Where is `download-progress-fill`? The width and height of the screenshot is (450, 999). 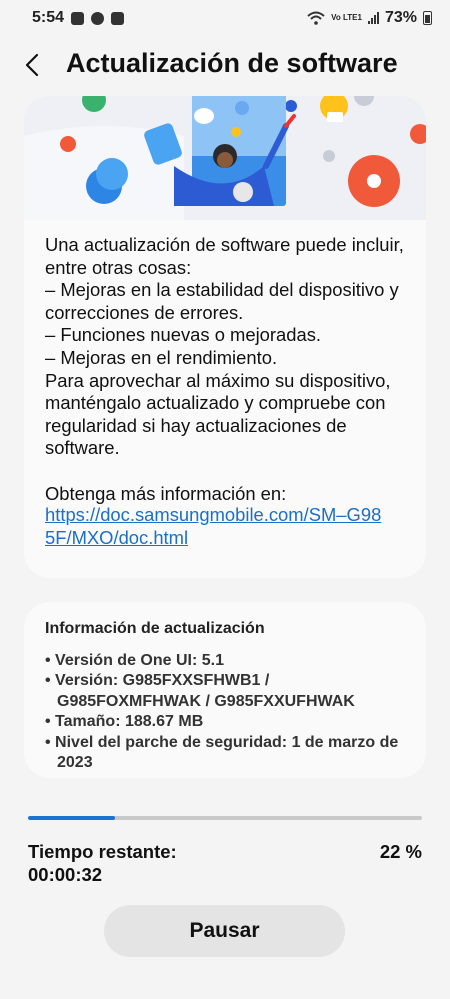
download-progress-fill is located at coordinates (71, 818).